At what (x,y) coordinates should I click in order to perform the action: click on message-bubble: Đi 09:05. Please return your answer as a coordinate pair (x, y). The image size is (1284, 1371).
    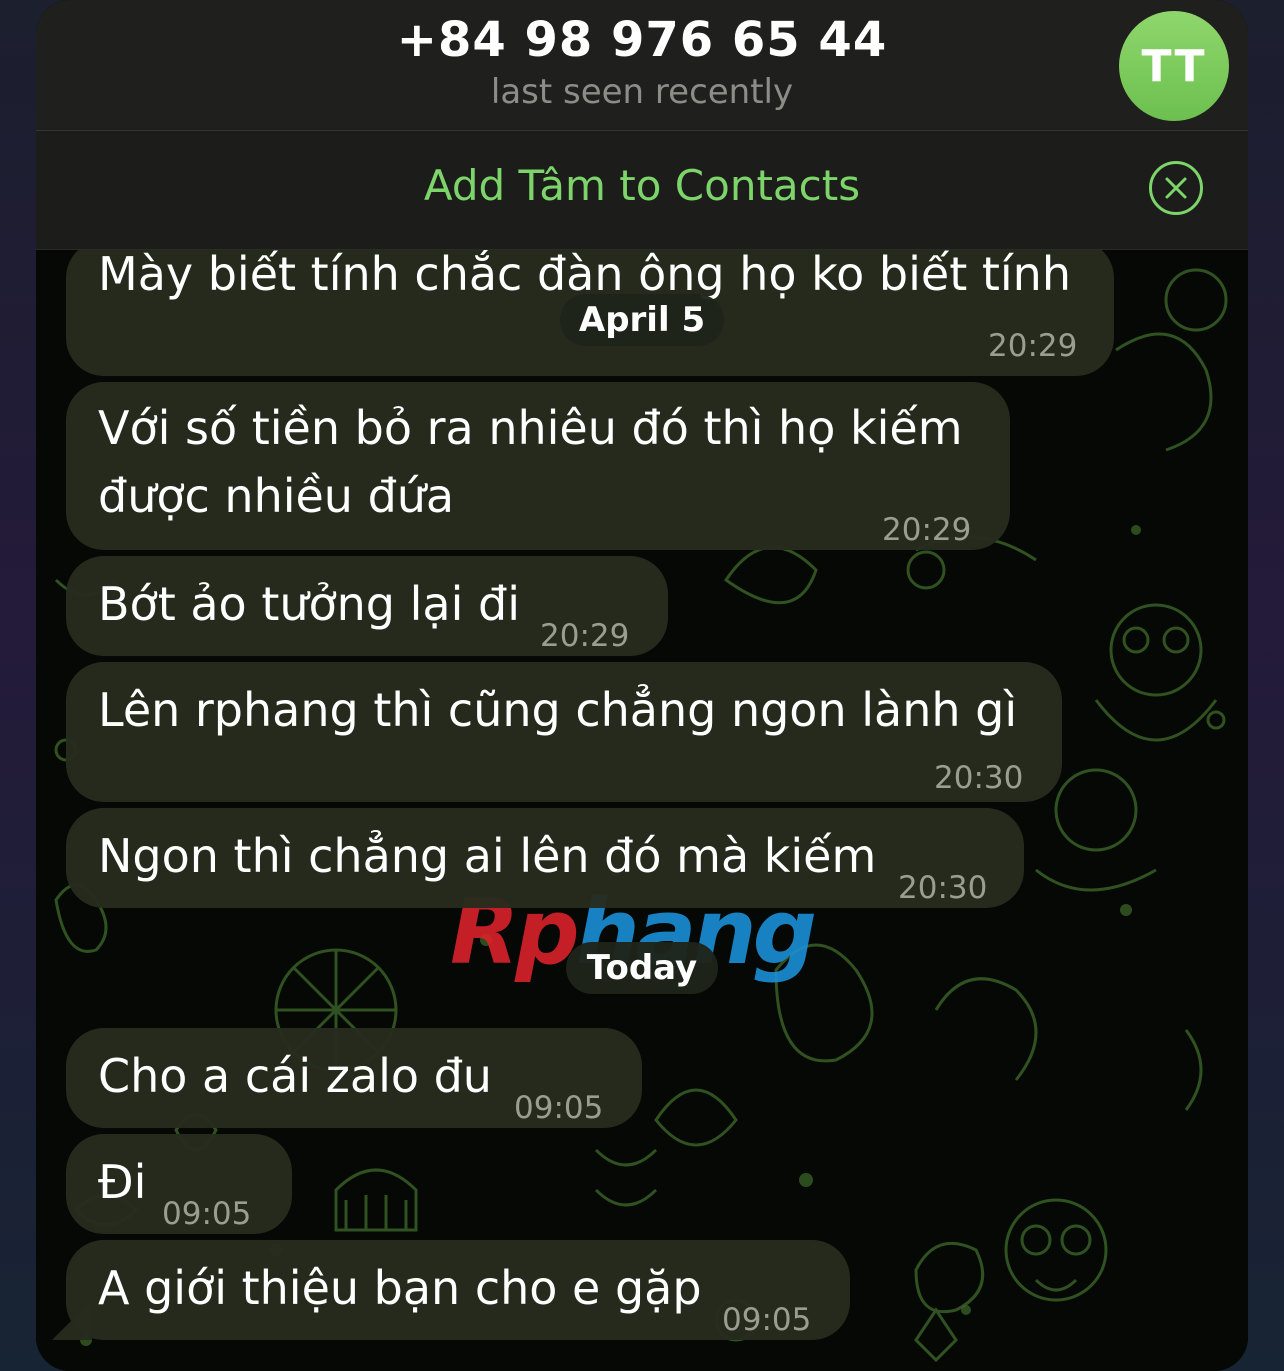
    Looking at the image, I should click on (179, 1184).